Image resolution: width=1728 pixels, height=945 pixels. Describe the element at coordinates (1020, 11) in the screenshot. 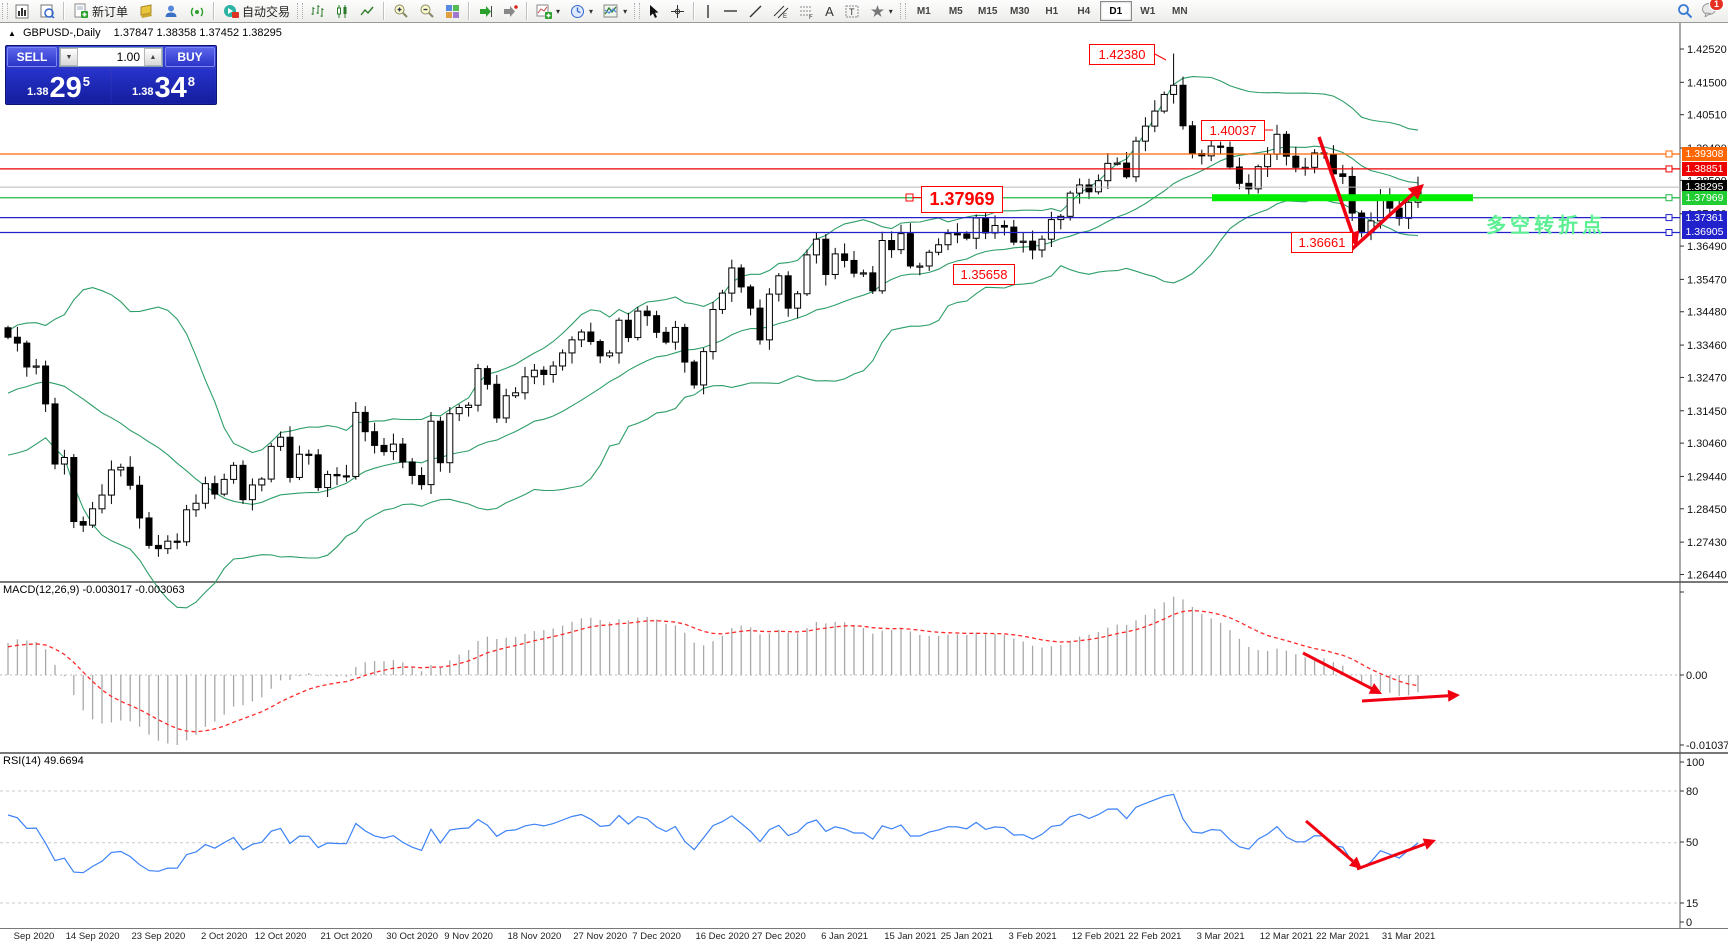

I see `timeframe-m30: M30` at that location.